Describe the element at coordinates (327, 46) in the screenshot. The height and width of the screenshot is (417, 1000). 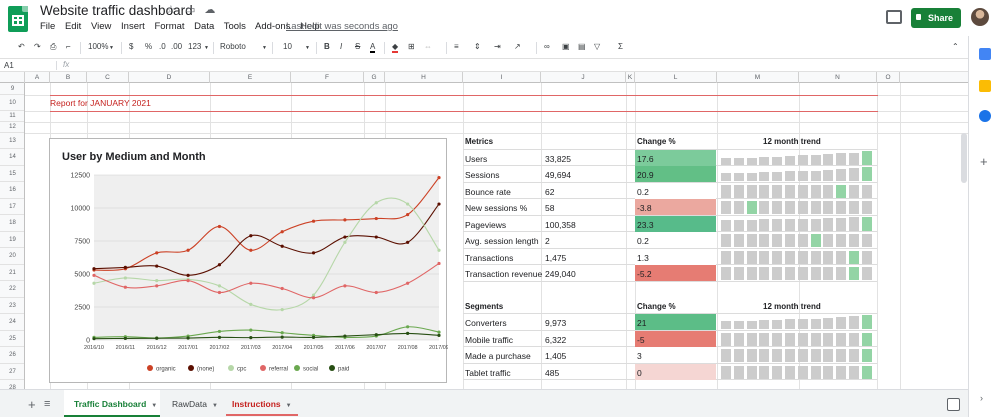
I see `bold-button: B` at that location.